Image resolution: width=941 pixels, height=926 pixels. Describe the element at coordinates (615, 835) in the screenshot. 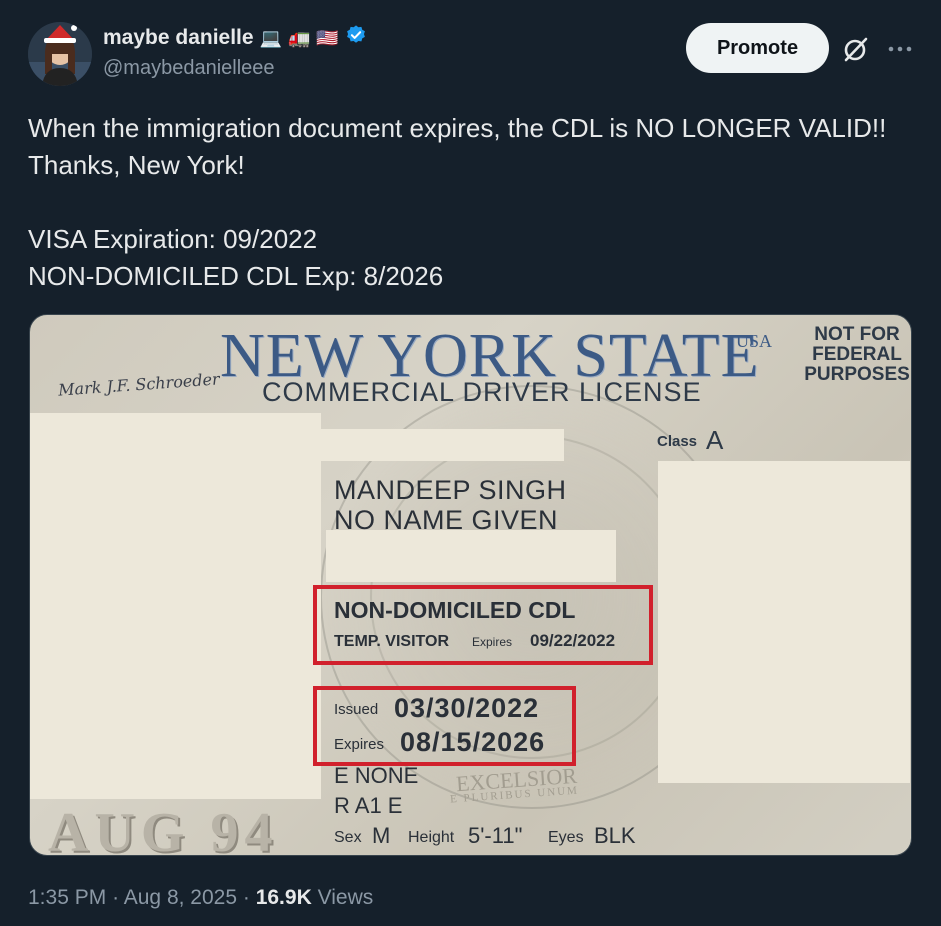

I see `eyes-value: BLK` at that location.